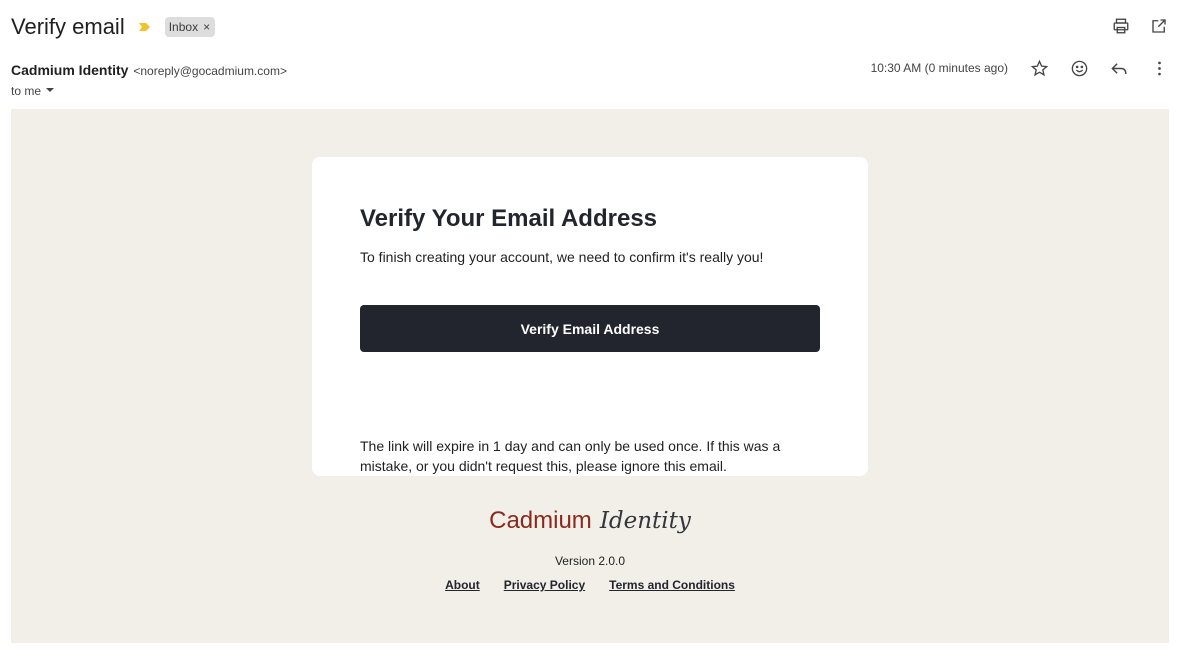 The width and height of the screenshot is (1187, 658). What do you see at coordinates (462, 585) in the screenshot?
I see `about-link: About` at bounding box center [462, 585].